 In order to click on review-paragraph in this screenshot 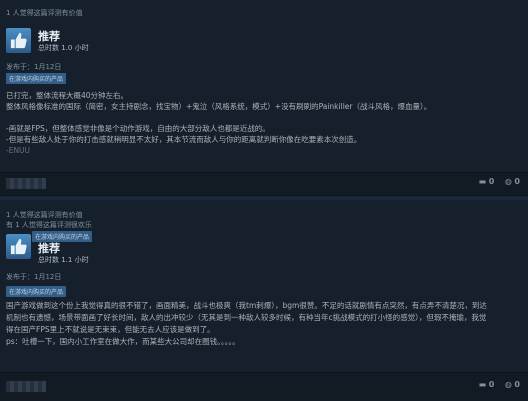, I will do `click(262, 117)`.